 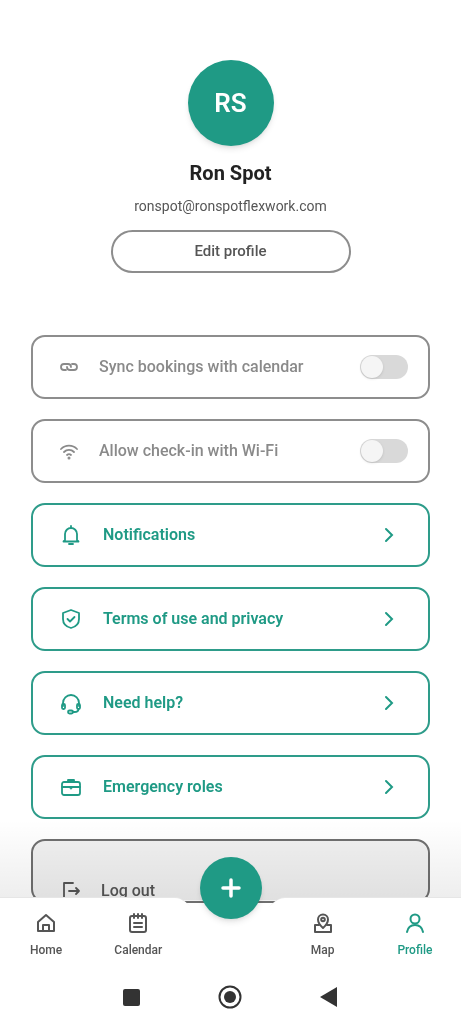 I want to click on nav-tab: Map, so click(x=322, y=935).